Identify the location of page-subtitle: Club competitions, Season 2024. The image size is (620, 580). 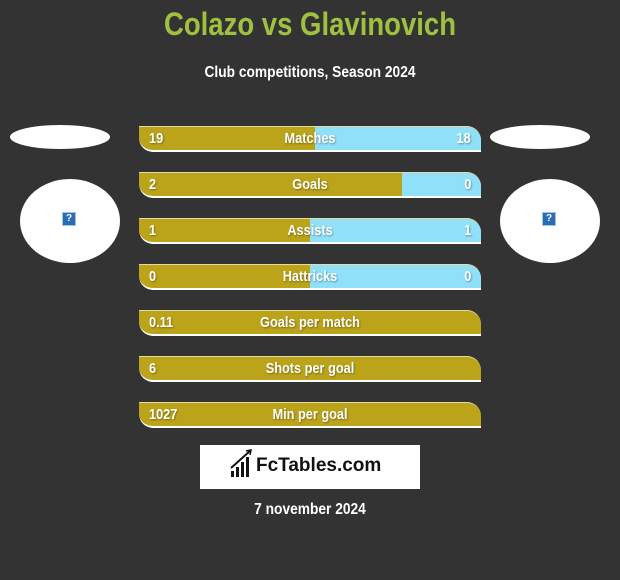
(310, 72).